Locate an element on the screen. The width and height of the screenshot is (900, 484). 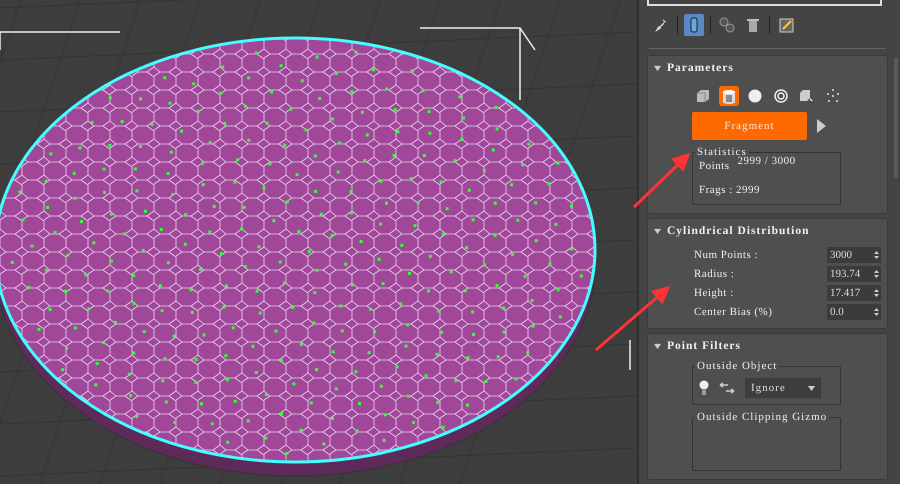
field-label: Num Points : is located at coordinates (727, 255).